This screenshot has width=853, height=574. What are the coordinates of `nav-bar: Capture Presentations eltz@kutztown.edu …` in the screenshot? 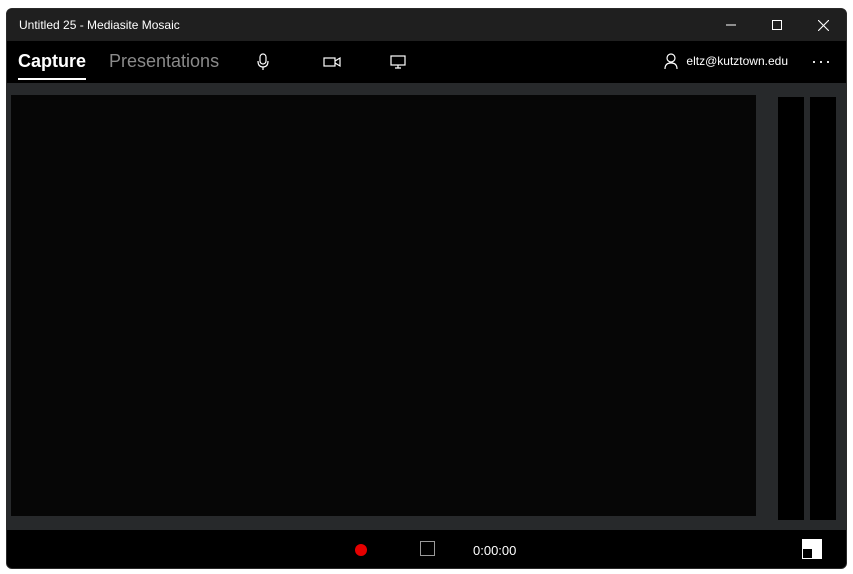 It's located at (426, 62).